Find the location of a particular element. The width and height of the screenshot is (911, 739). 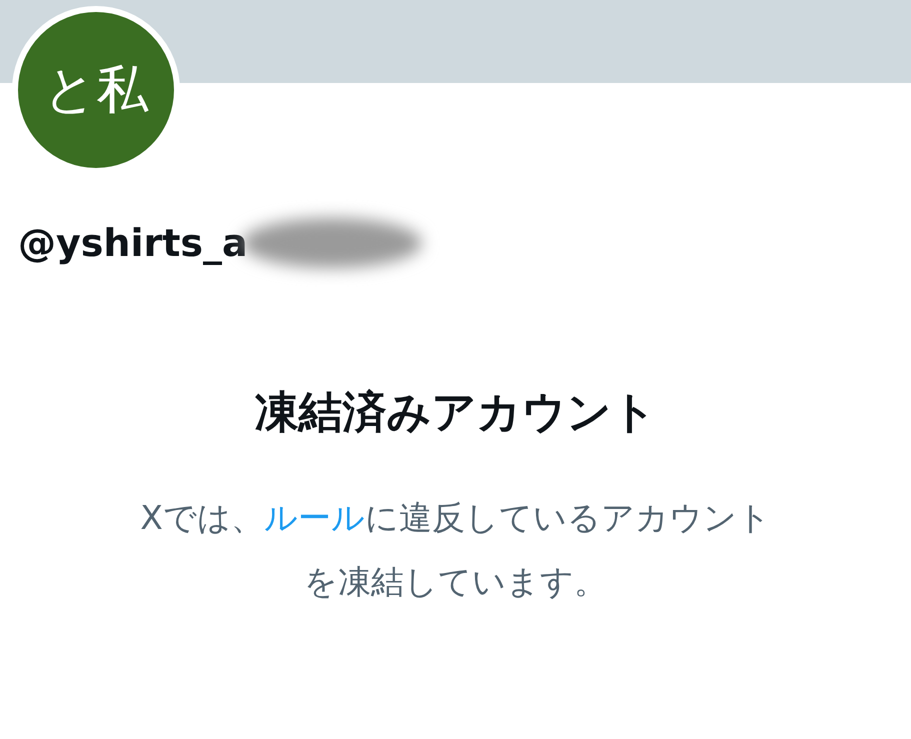

account-handle: @yshirts_a is located at coordinates (133, 243).